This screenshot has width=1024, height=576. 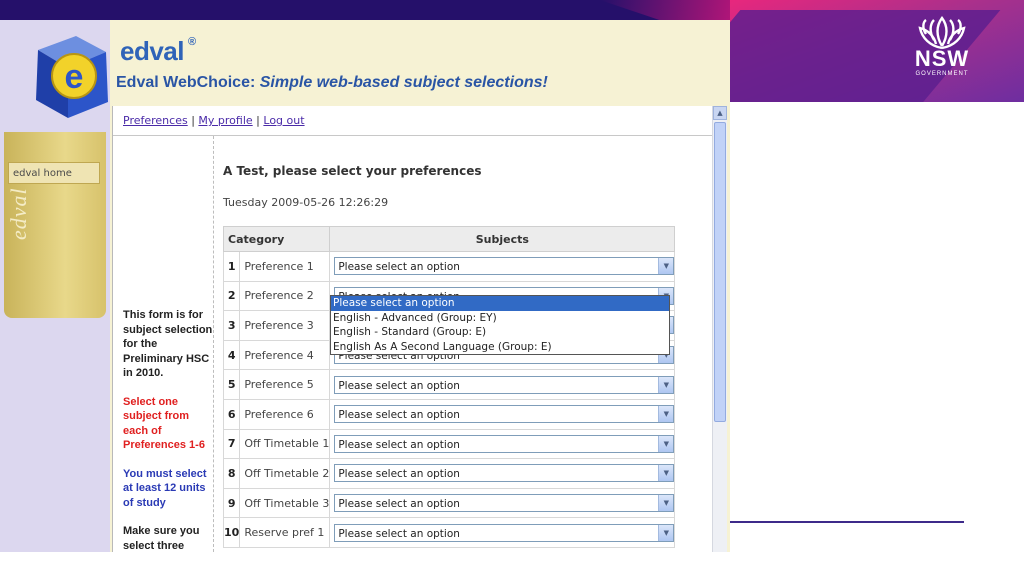 I want to click on header-subjects: Subjects, so click(x=502, y=239).